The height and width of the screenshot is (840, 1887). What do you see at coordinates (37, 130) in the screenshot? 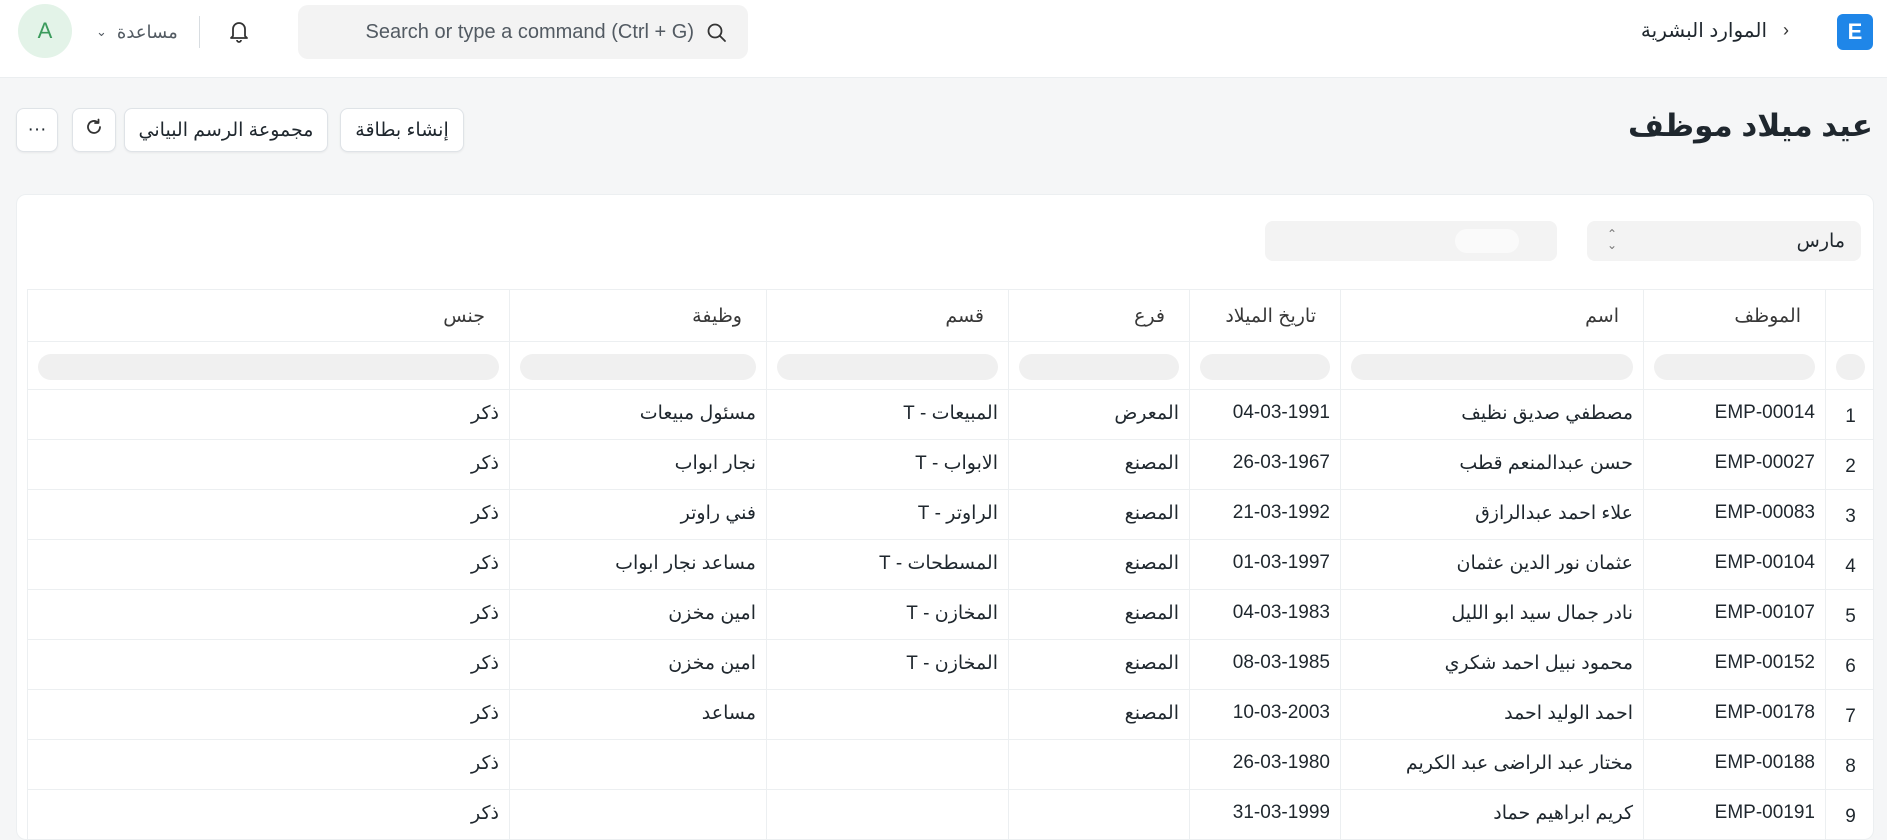
I see `more-actions-button: ···` at bounding box center [37, 130].